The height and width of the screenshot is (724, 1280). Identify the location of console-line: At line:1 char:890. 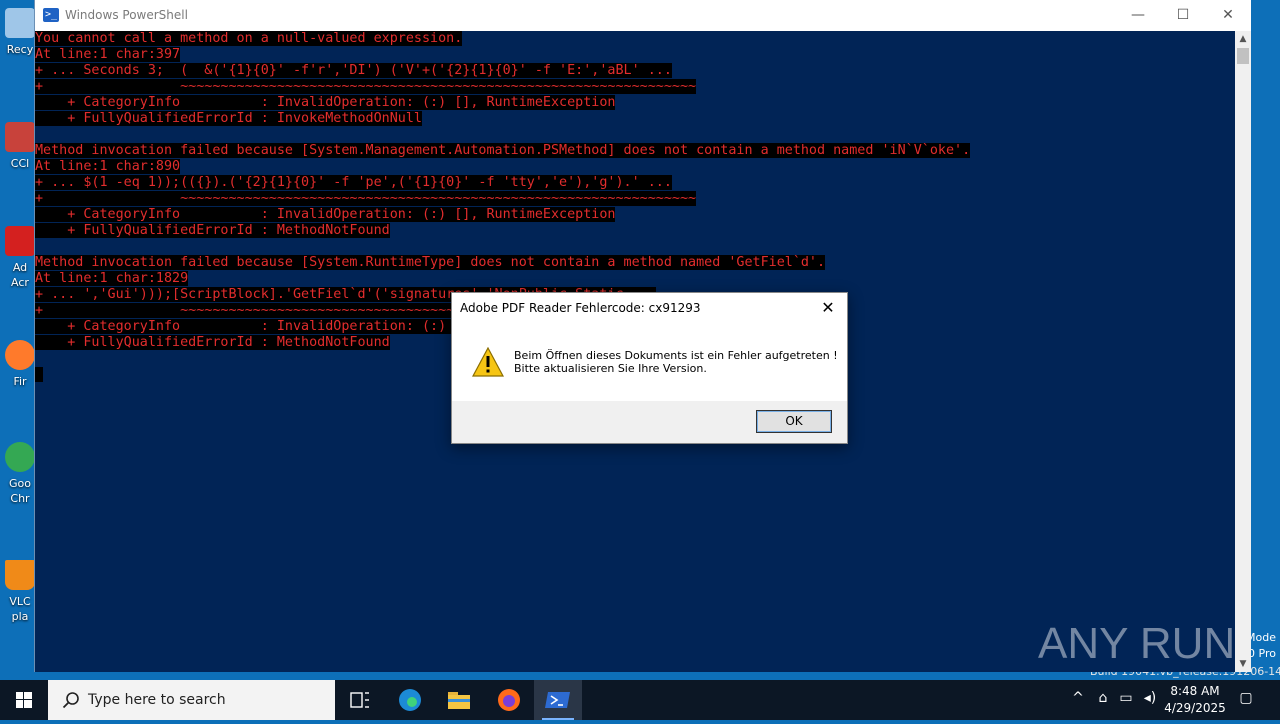
(635, 167).